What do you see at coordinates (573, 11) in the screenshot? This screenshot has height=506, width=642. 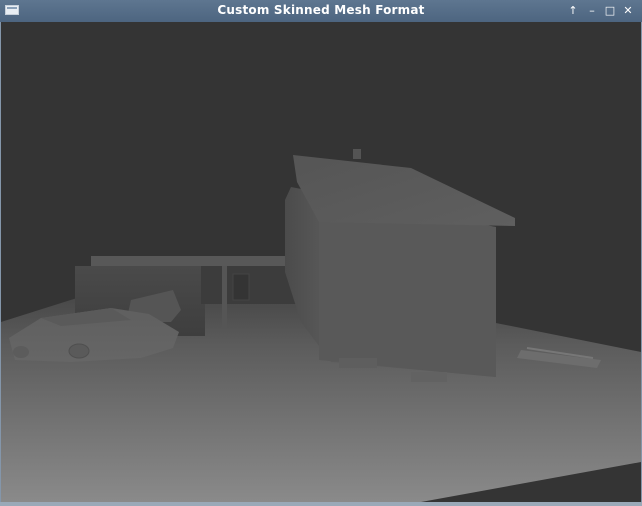 I see `shade-button: ↑` at bounding box center [573, 11].